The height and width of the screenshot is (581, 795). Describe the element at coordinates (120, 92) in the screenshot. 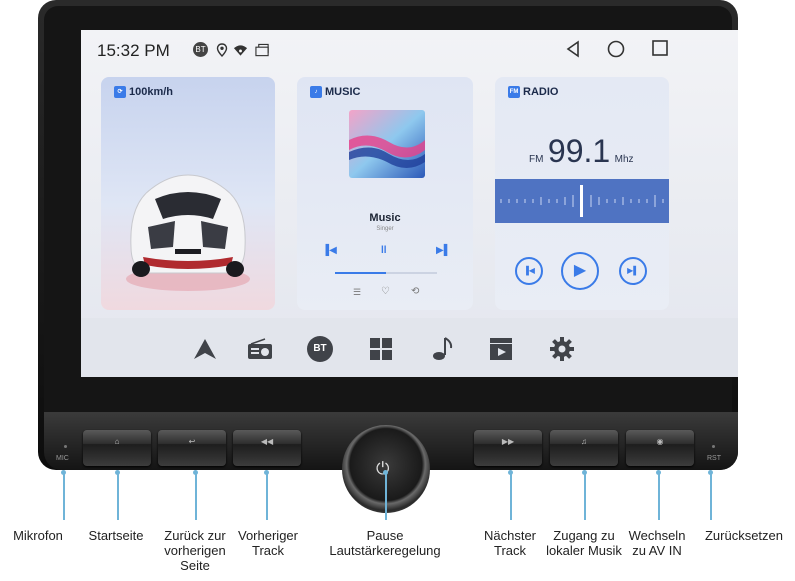

I see `speed-icon: ⟳` at that location.